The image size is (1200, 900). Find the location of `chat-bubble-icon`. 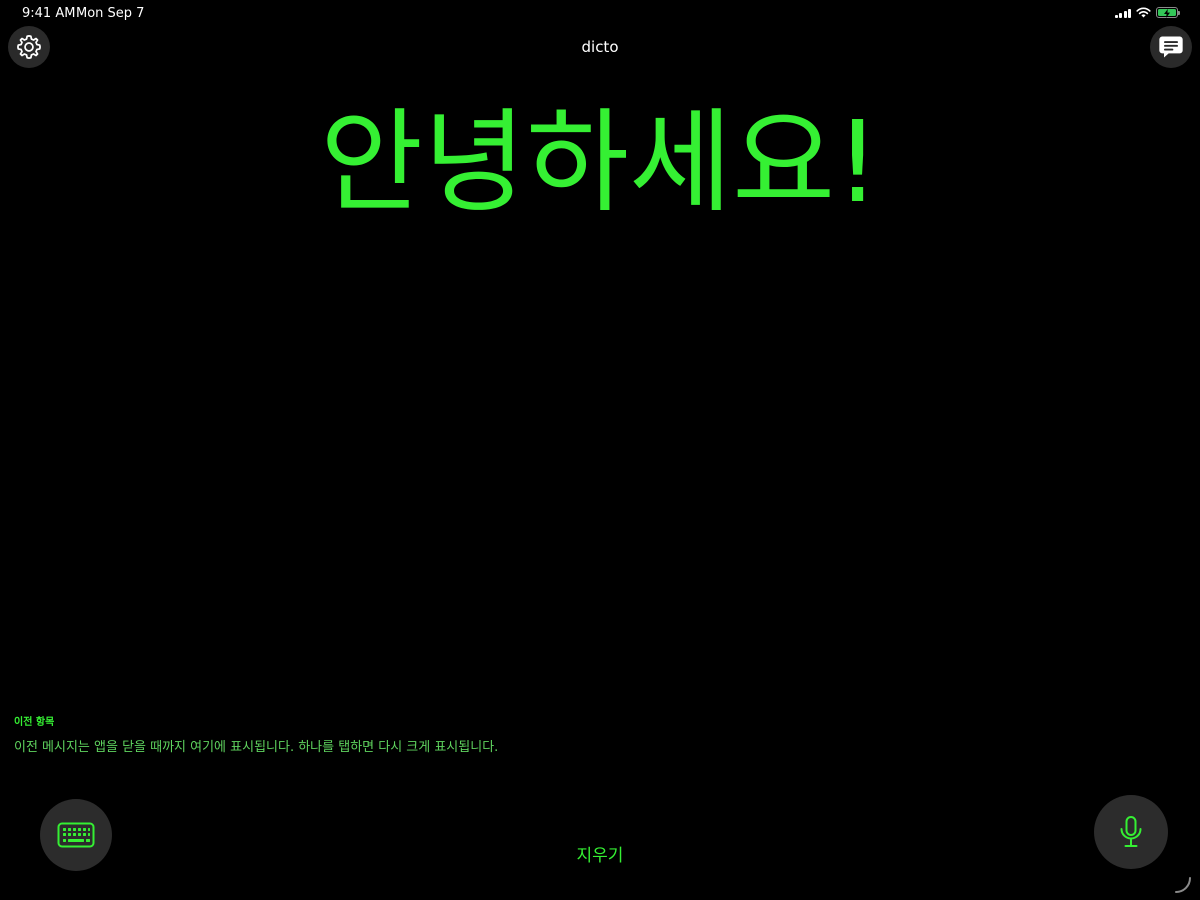

chat-bubble-icon is located at coordinates (1171, 47).